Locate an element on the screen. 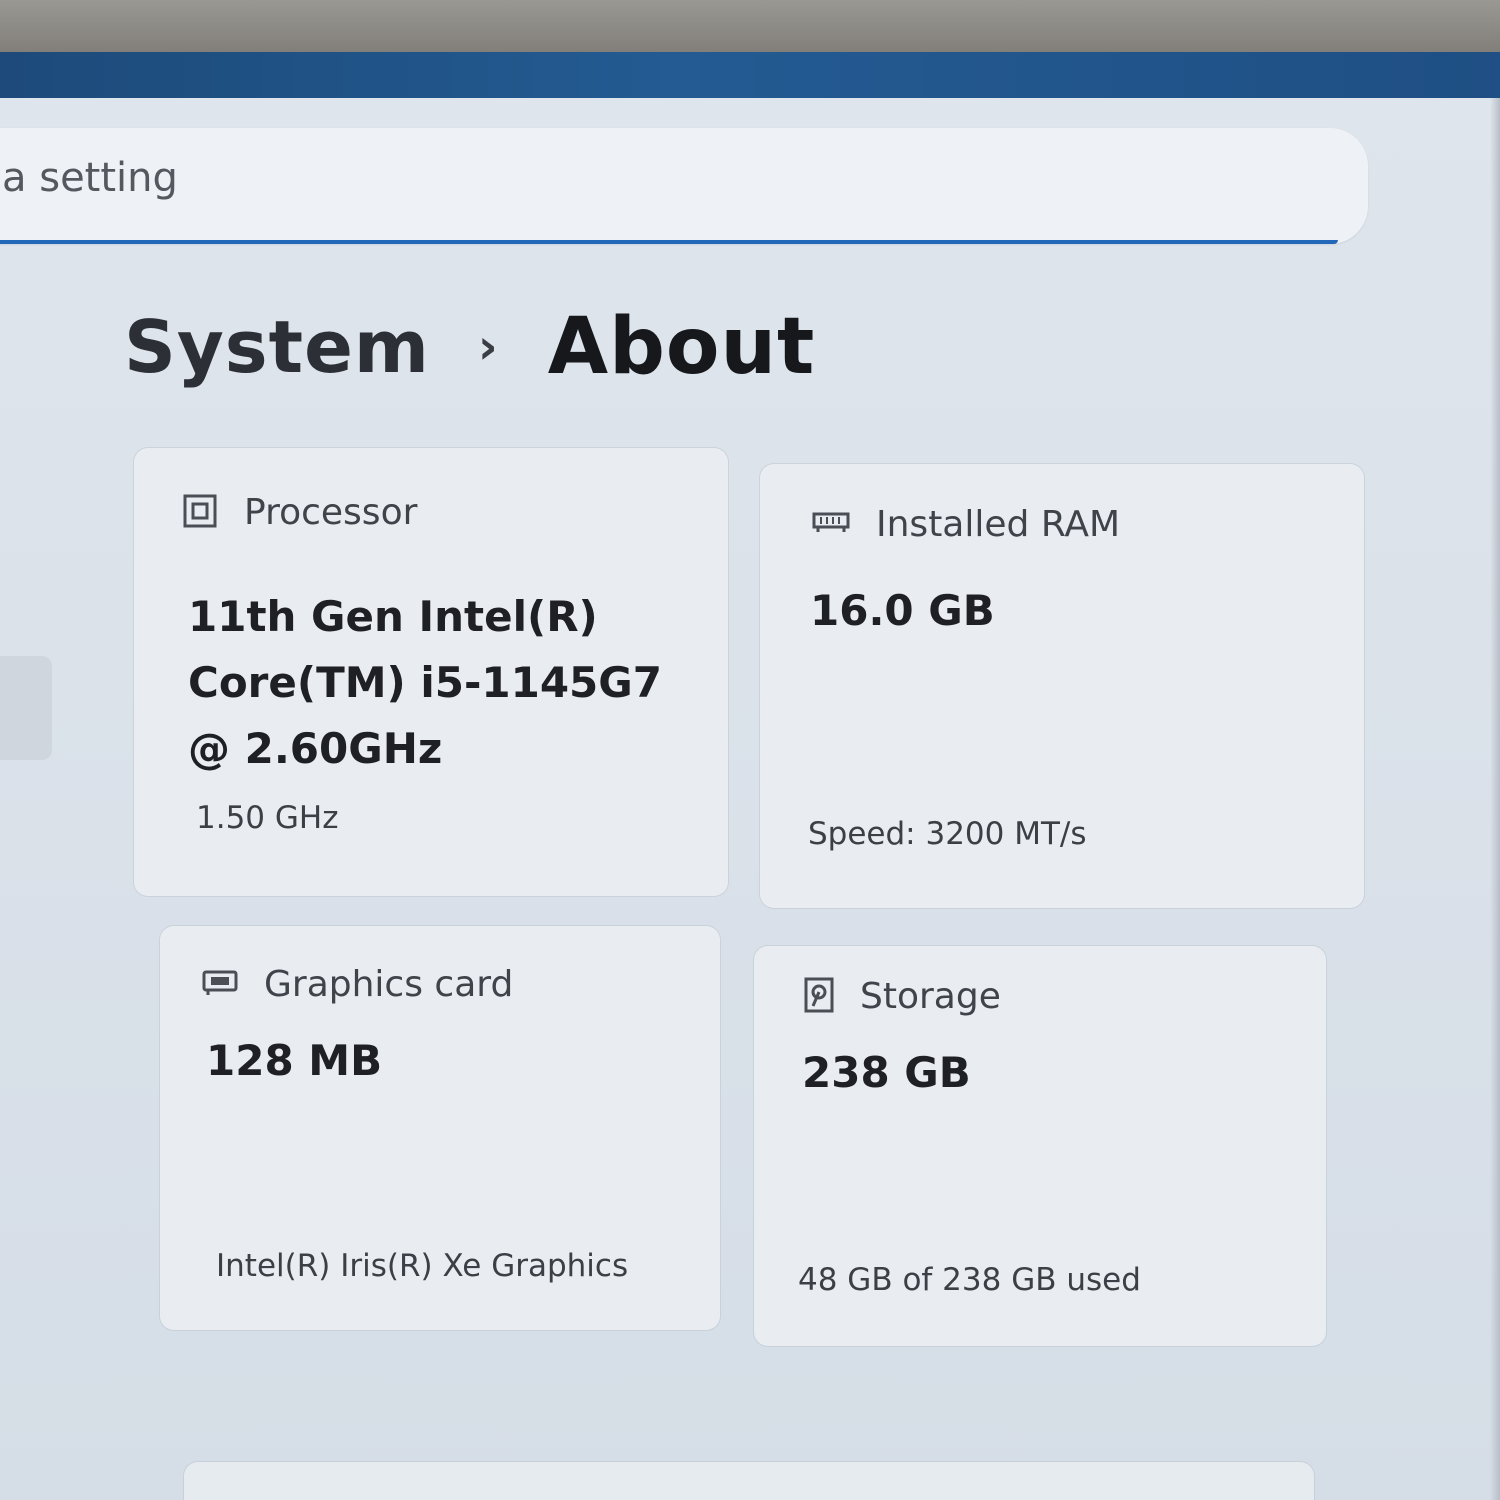 Image resolution: width=1500 pixels, height=1500 pixels. processor-label: Processor is located at coordinates (331, 512).